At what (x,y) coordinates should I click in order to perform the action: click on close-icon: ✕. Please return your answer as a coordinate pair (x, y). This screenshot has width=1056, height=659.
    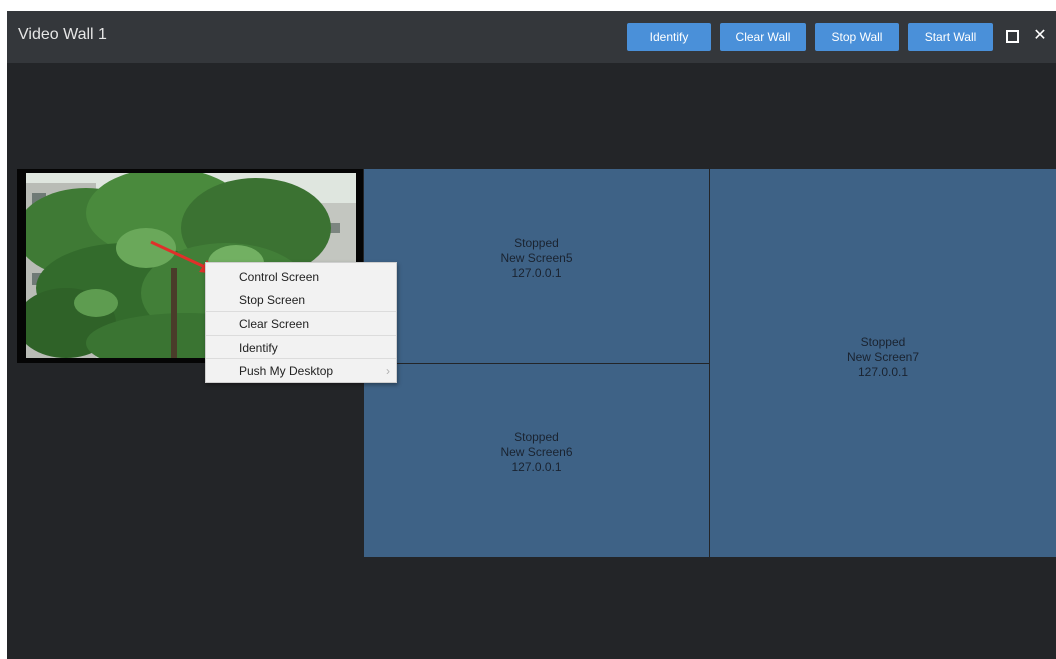
    Looking at the image, I should click on (1040, 36).